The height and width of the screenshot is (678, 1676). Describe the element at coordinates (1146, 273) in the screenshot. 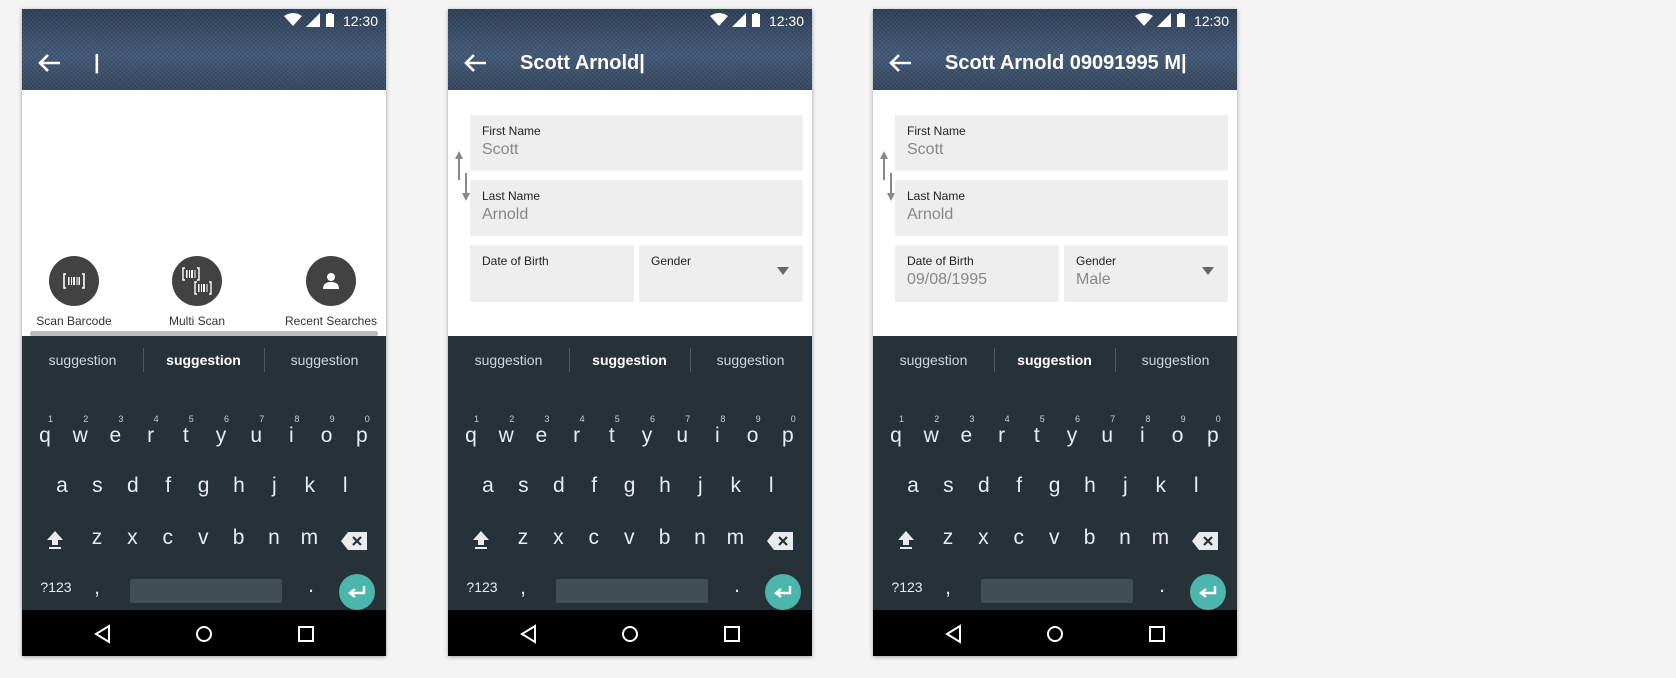

I see `gender-select: Gender Male` at that location.